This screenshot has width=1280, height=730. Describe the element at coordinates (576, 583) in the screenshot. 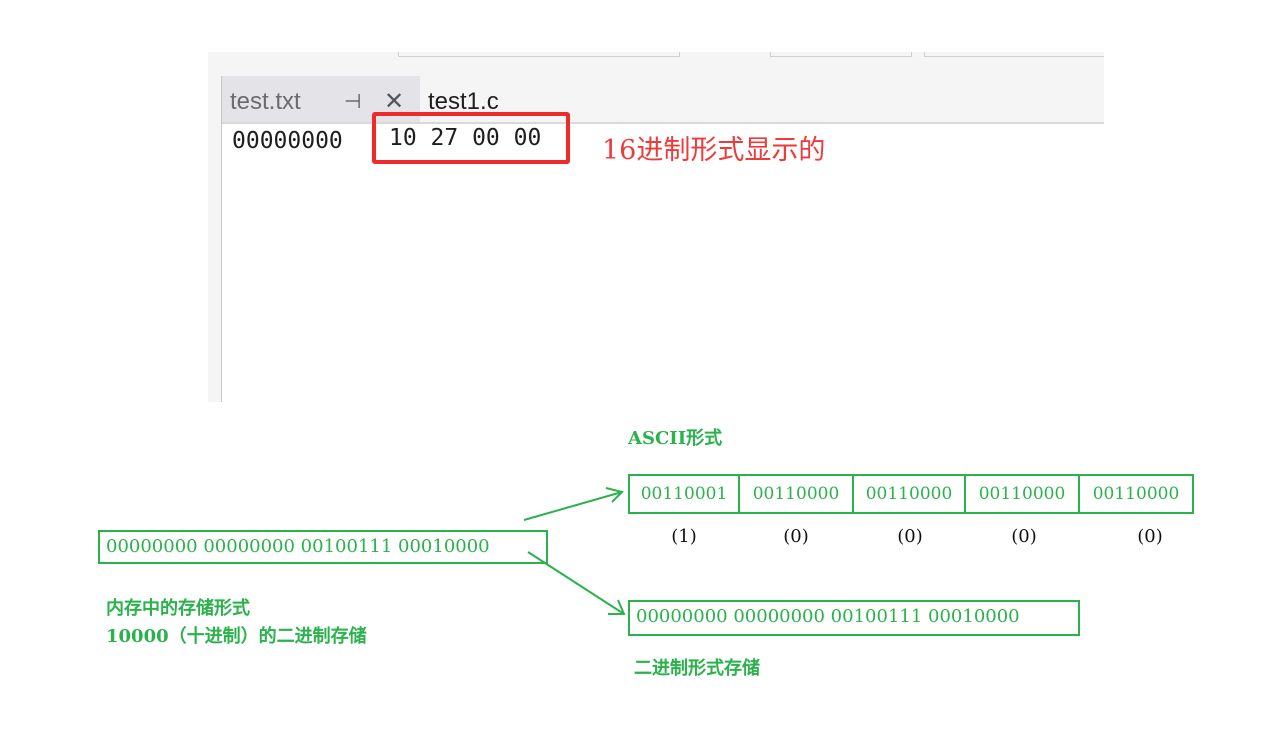

I see `arrow-to-binary` at that location.